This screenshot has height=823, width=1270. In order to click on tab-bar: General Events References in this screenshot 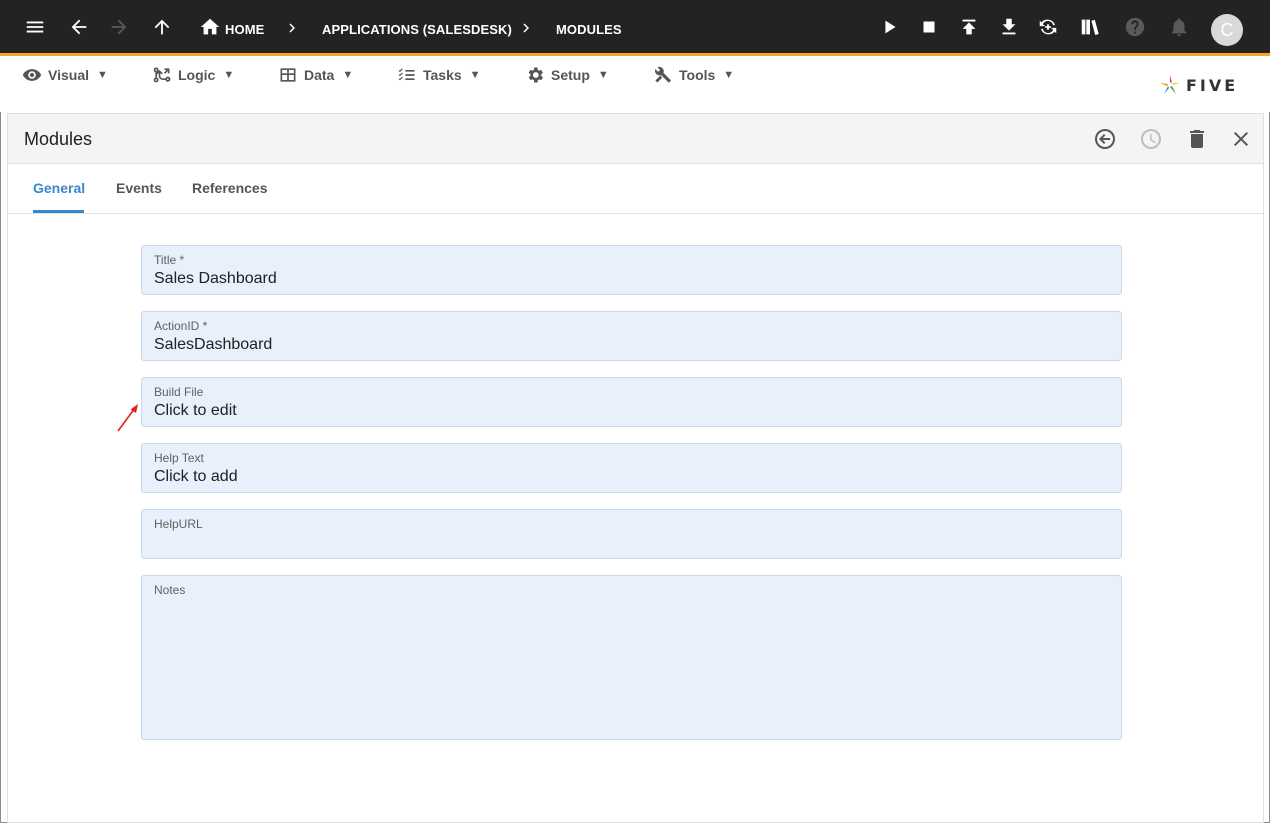, I will do `click(635, 189)`.